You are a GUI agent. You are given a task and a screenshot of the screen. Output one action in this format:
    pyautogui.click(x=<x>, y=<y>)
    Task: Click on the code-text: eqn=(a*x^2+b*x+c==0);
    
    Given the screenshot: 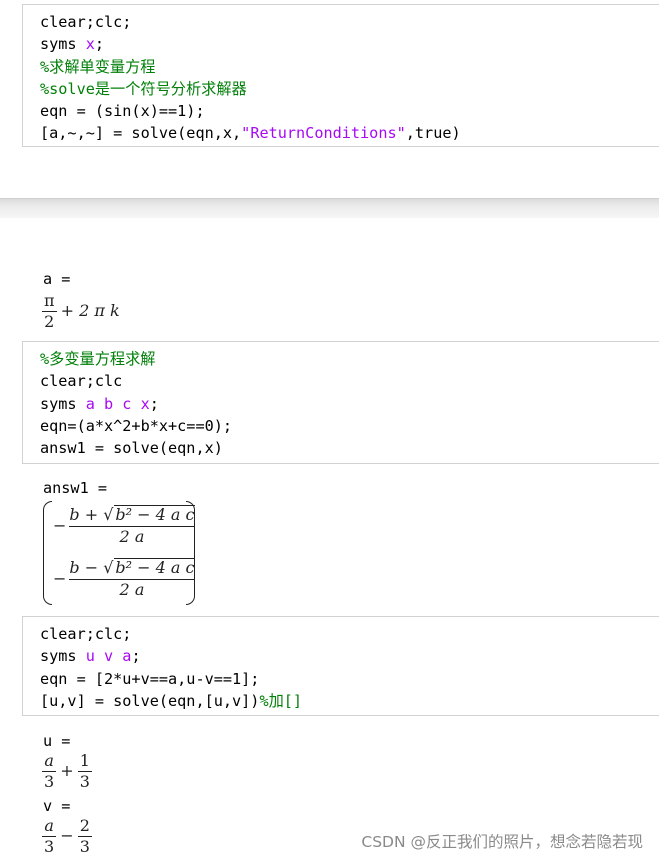 What is the action you would take?
    pyautogui.click(x=136, y=425)
    